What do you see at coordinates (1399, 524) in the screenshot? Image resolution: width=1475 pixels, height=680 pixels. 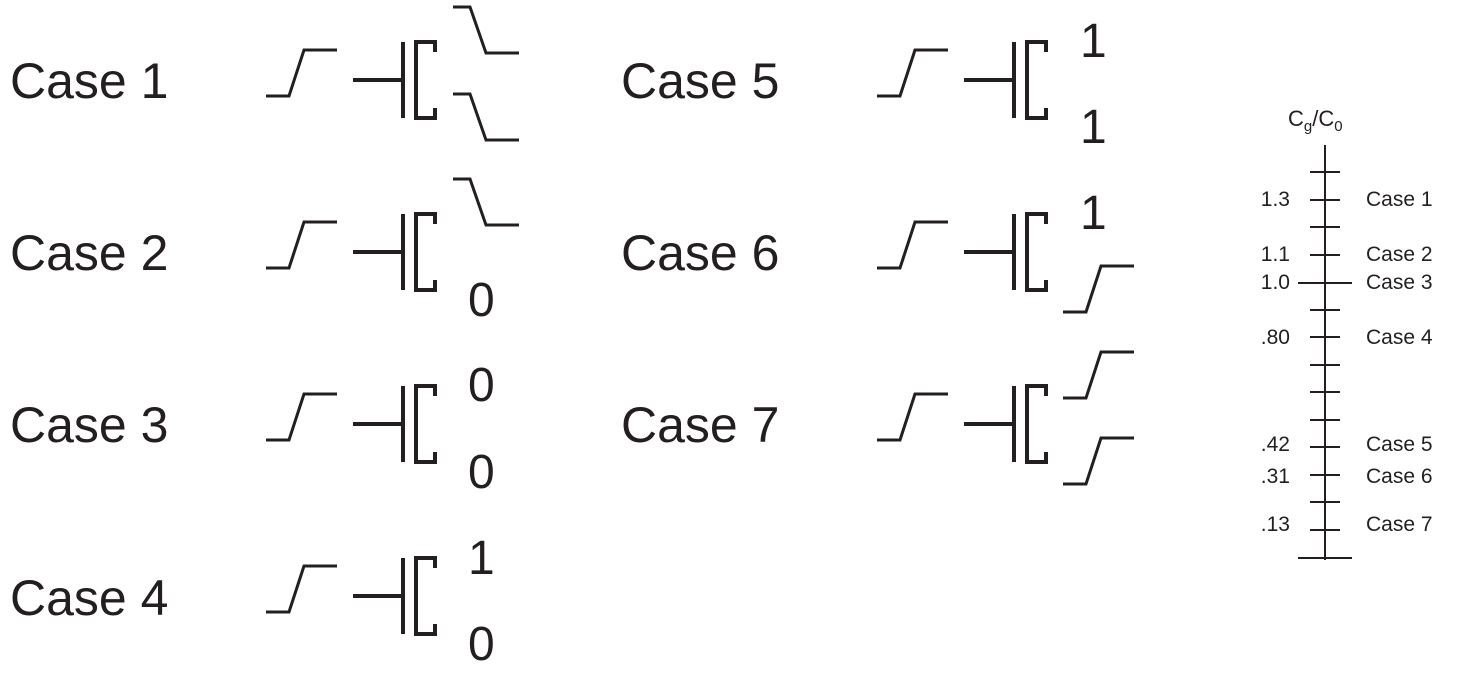 I see `scale-case-7: Case 7` at bounding box center [1399, 524].